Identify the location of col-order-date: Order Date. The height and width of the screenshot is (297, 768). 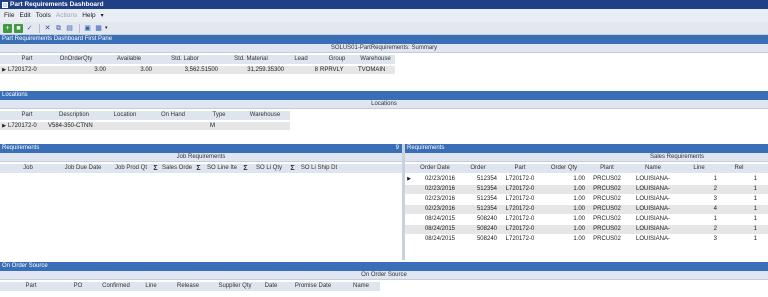
(435, 168).